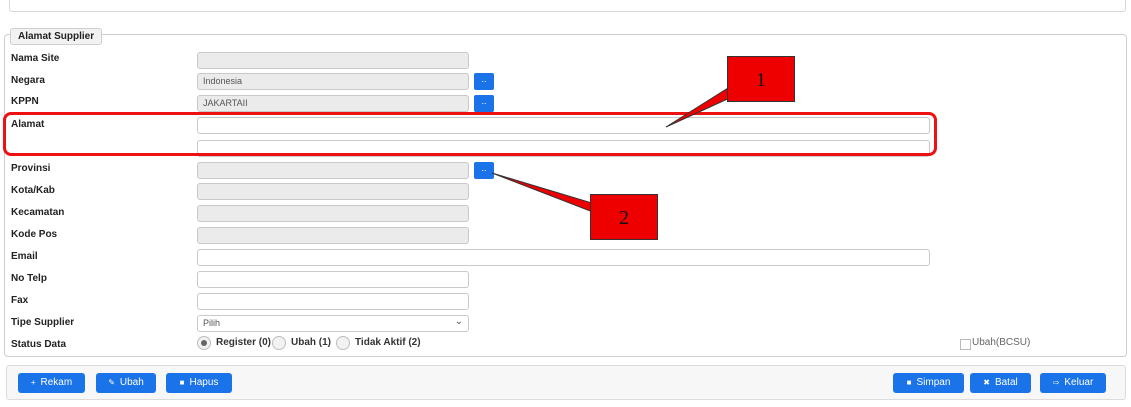 Image resolution: width=1131 pixels, height=407 pixels. What do you see at coordinates (547, 193) in the screenshot?
I see `arrow-2-pointer` at bounding box center [547, 193].